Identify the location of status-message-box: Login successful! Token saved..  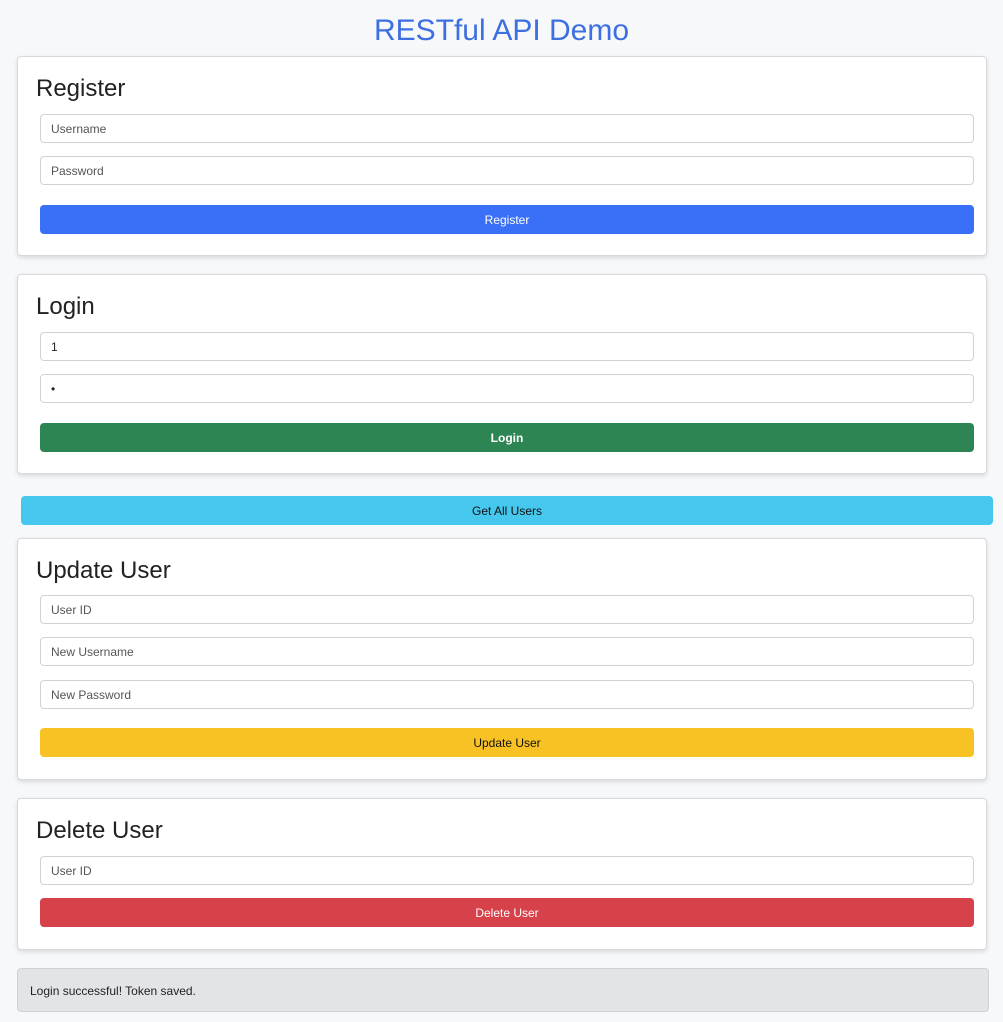
(503, 990).